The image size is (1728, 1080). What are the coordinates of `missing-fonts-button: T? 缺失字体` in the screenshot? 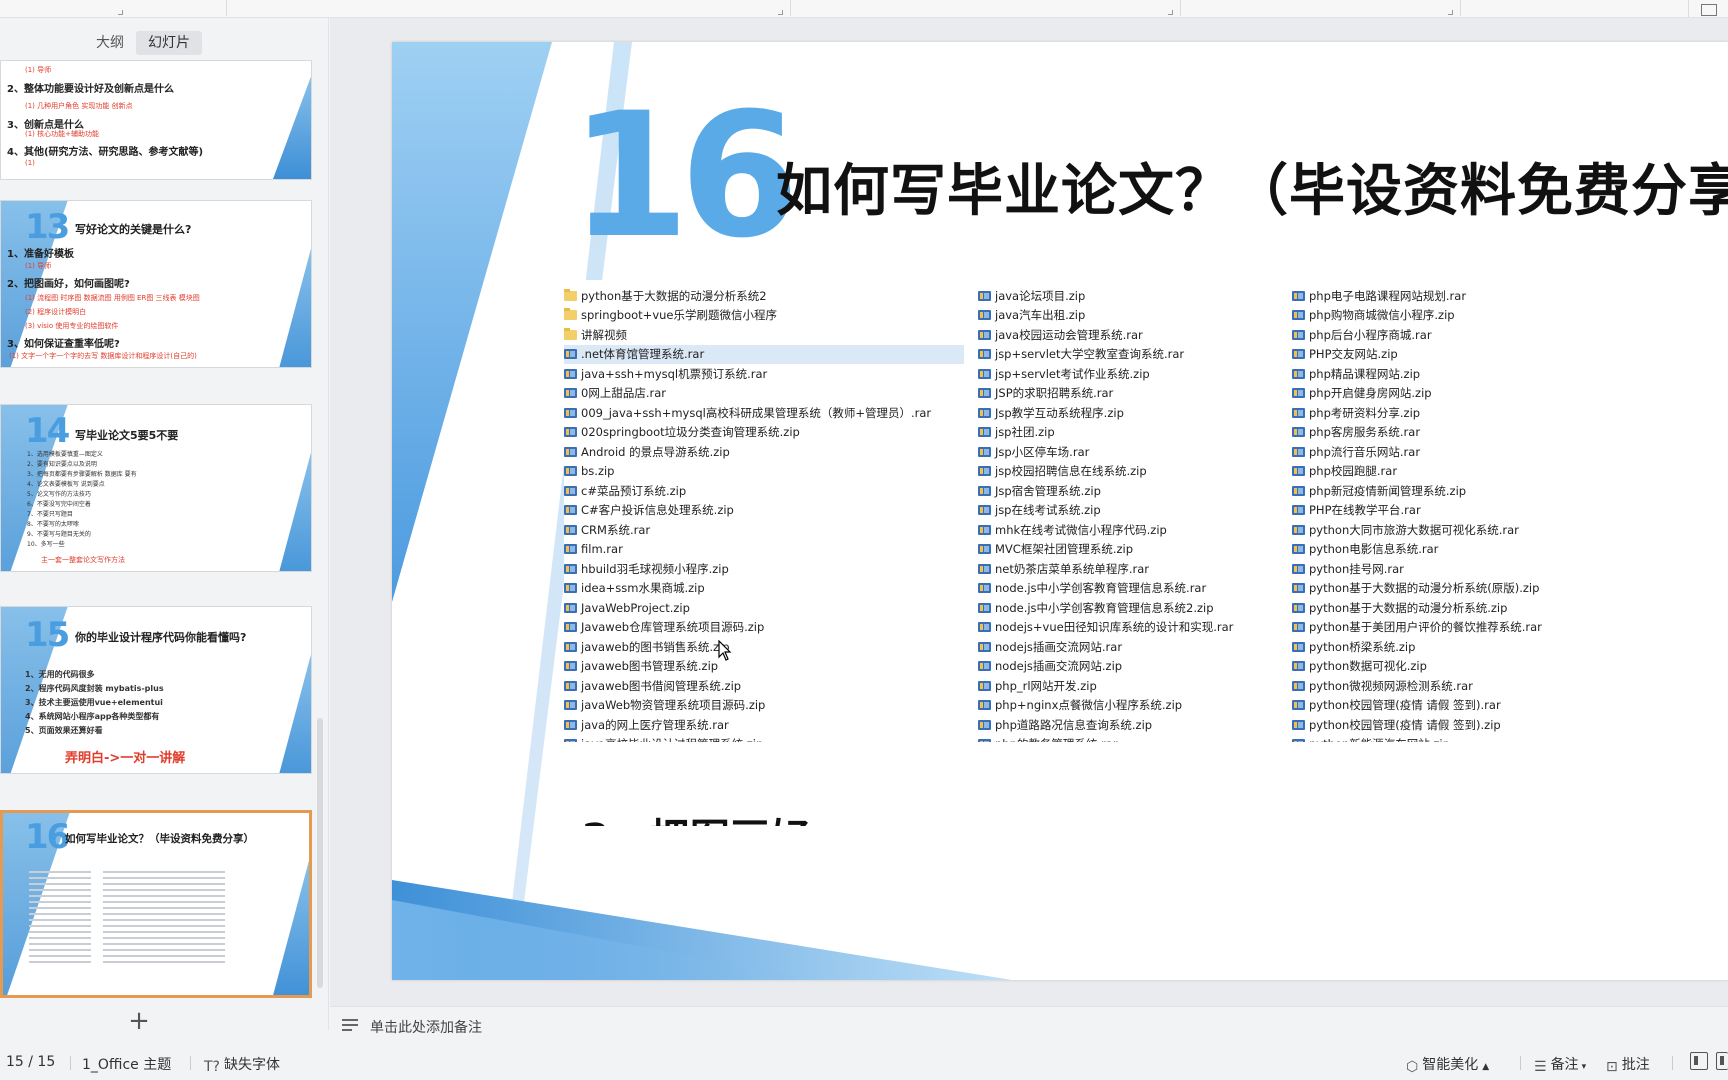 It's located at (242, 1064).